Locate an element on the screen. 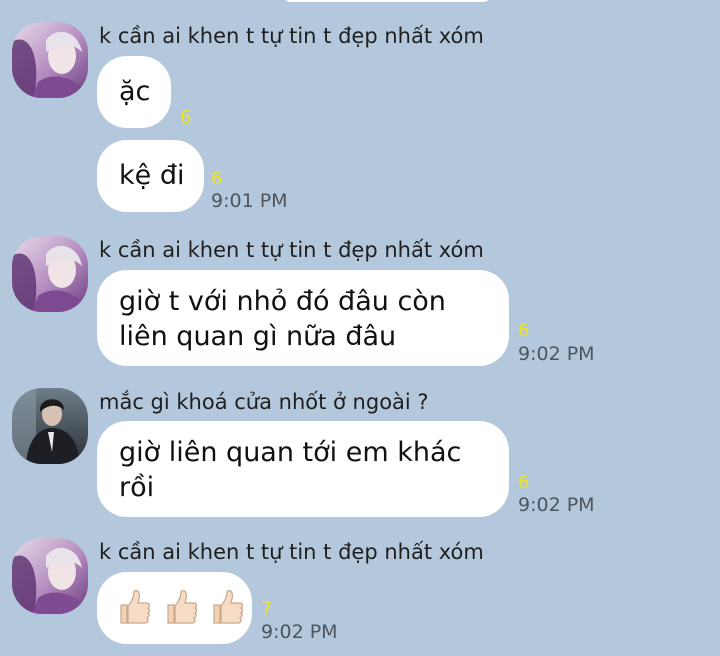 The width and height of the screenshot is (720, 656). previous-message-bubble-edge is located at coordinates (387, 1).